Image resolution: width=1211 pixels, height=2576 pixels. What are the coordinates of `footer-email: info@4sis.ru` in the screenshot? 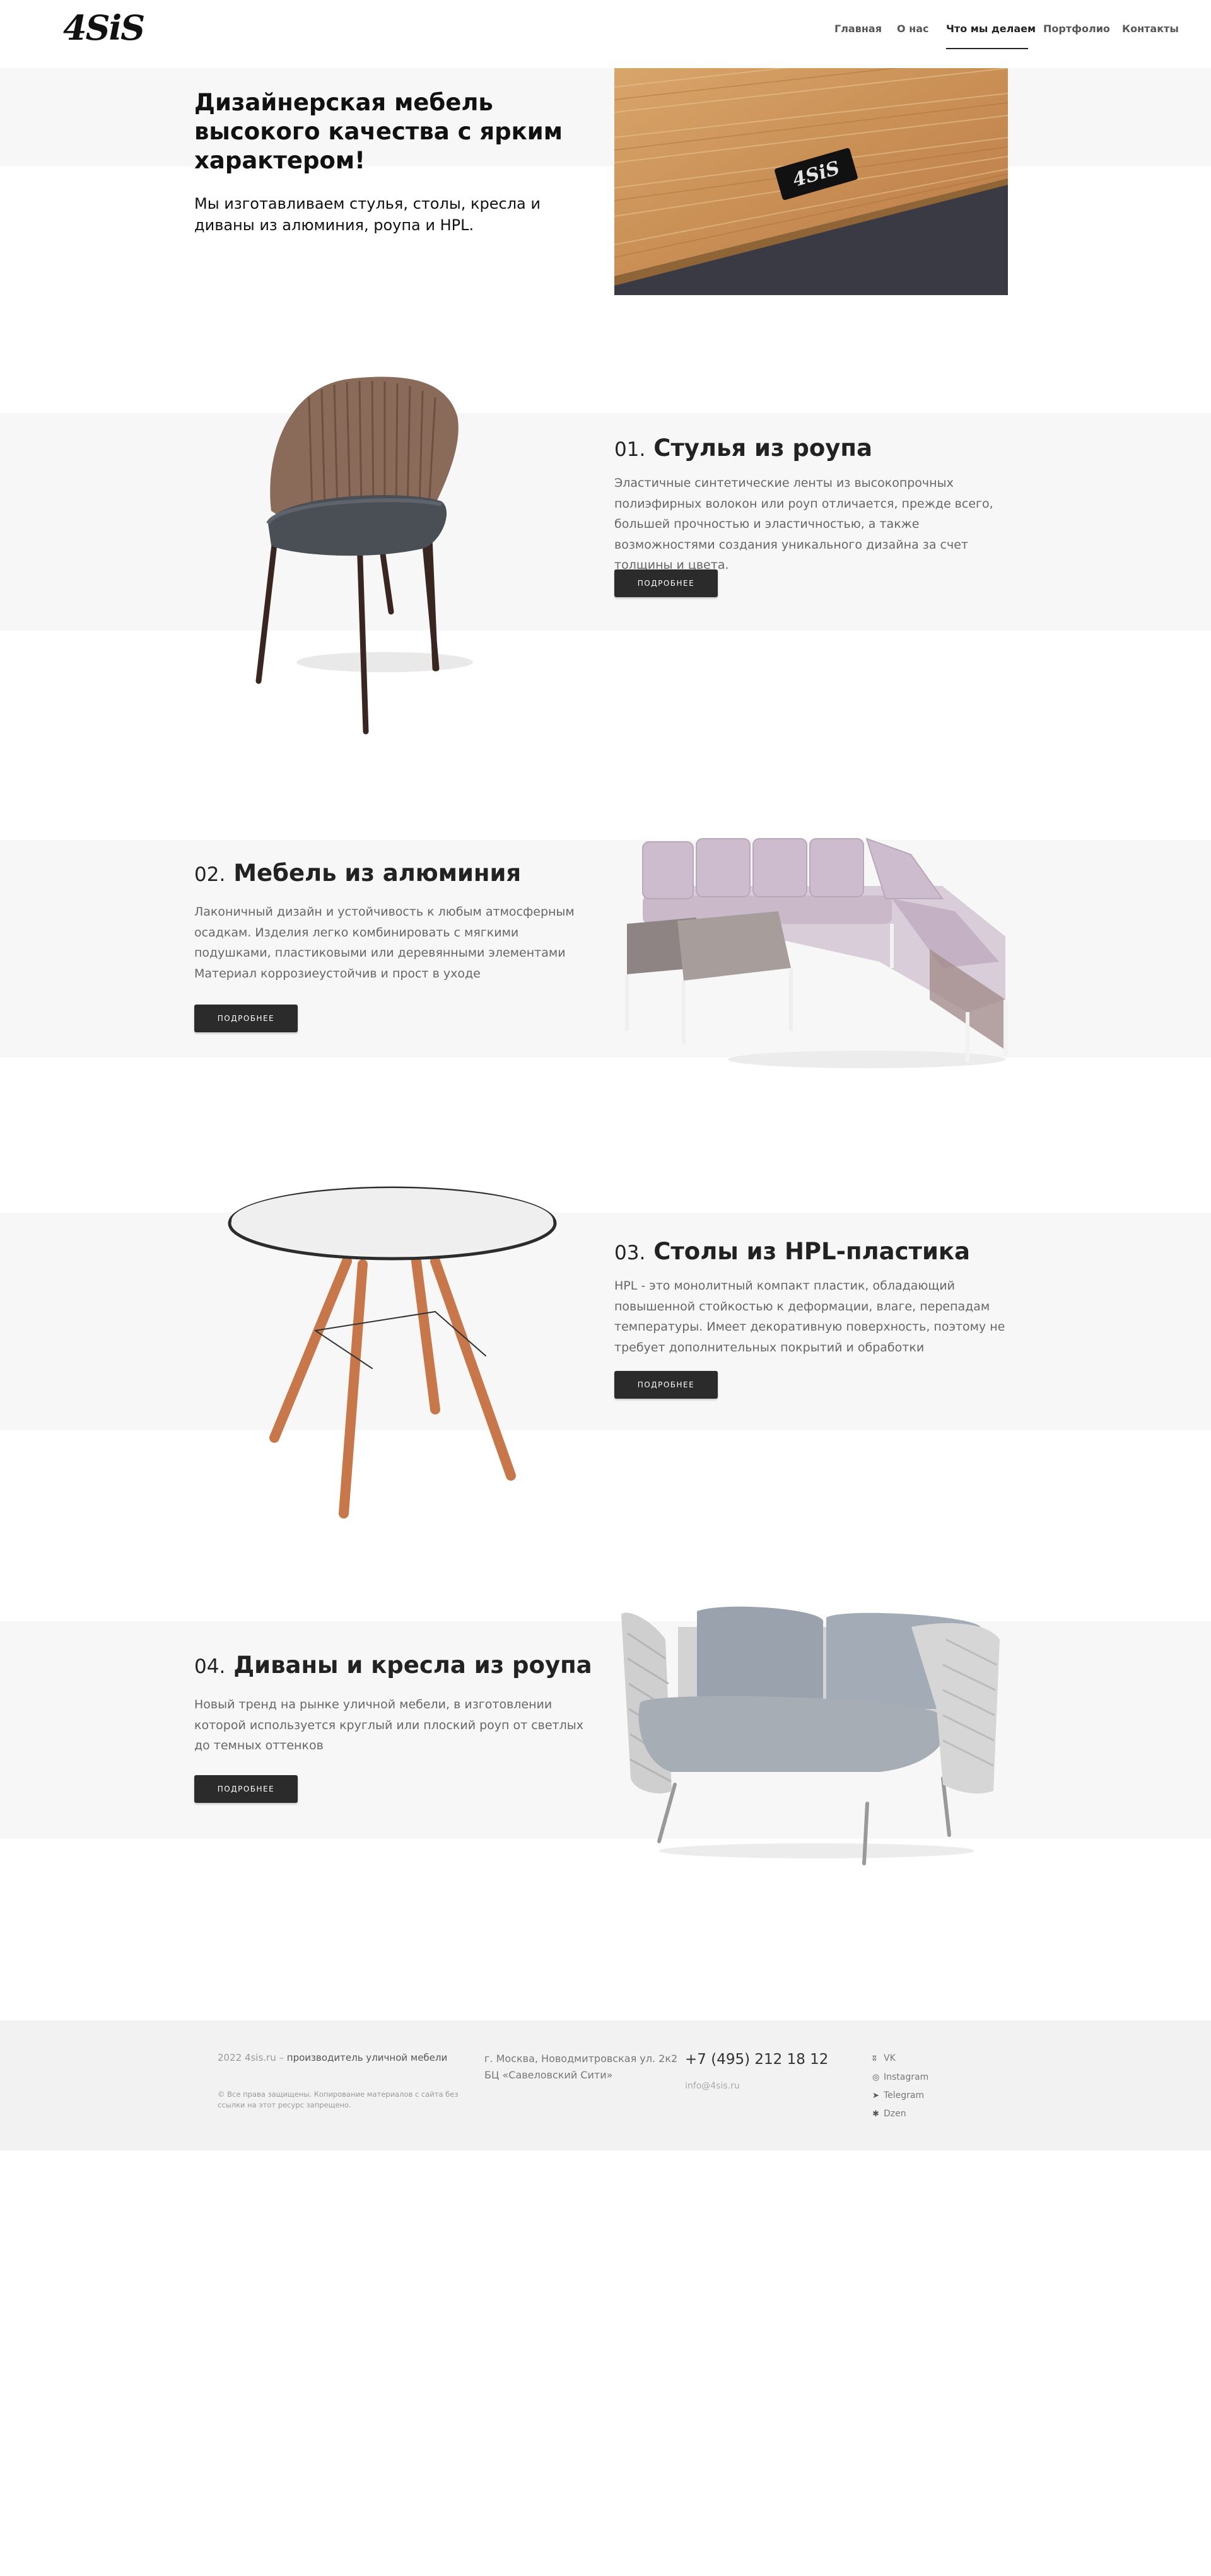 It's located at (712, 2086).